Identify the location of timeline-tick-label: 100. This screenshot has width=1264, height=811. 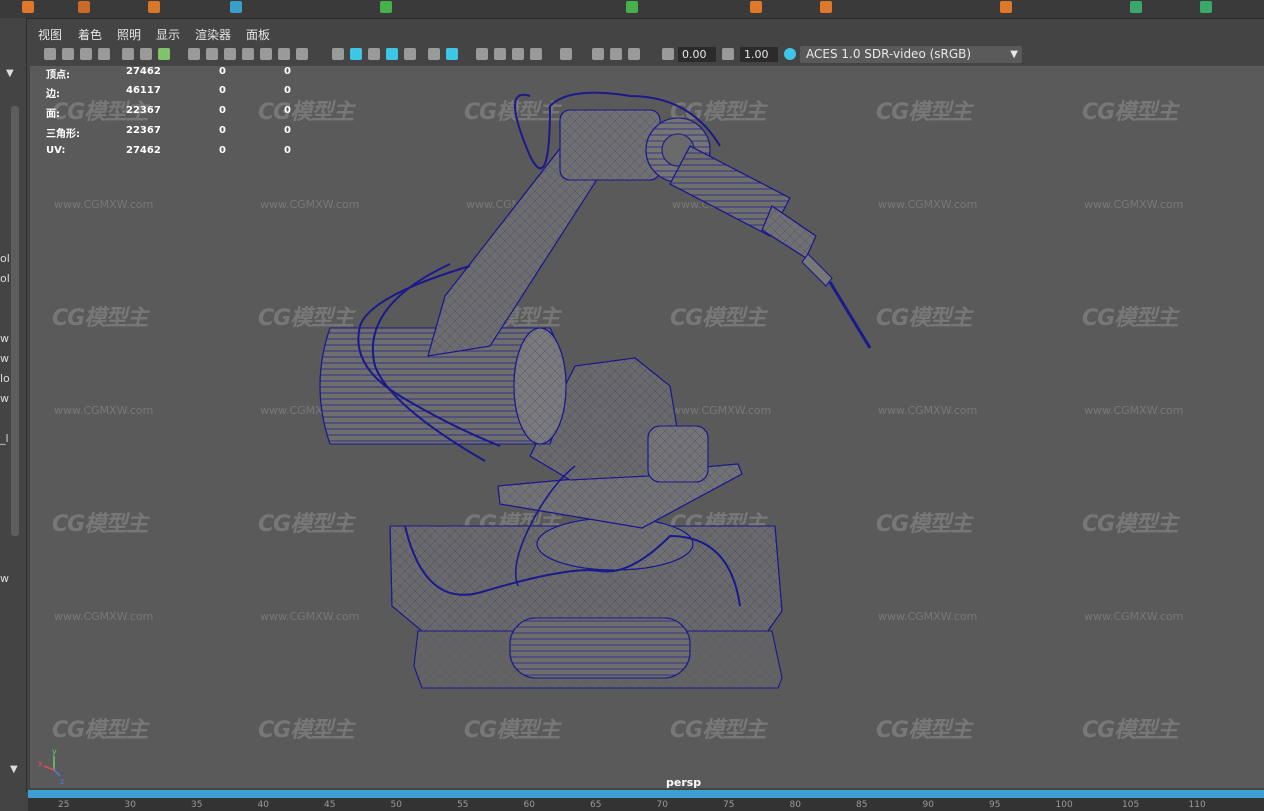
(1064, 805).